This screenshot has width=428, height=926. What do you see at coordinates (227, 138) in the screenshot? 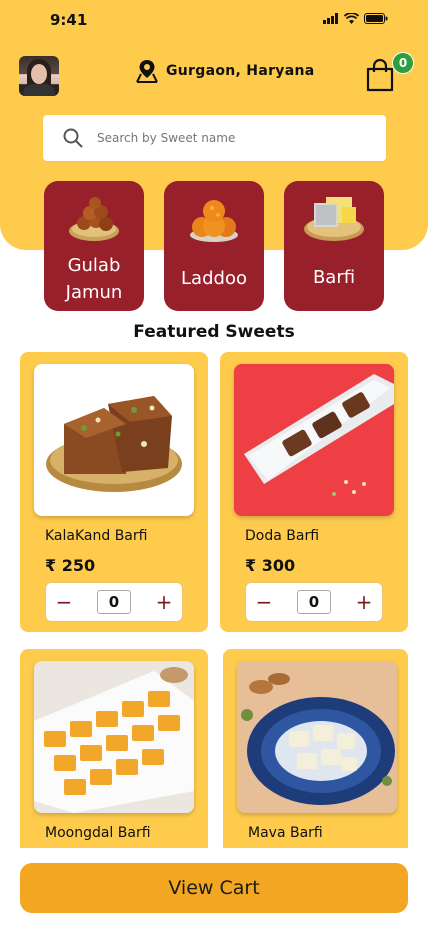
I see `search-input` at bounding box center [227, 138].